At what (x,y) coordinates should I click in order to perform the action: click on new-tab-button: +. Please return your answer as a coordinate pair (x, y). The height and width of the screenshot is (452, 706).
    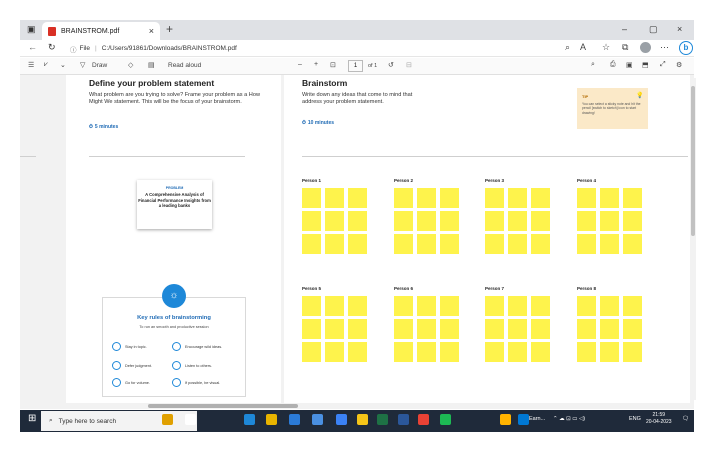
    Looking at the image, I should click on (169, 29).